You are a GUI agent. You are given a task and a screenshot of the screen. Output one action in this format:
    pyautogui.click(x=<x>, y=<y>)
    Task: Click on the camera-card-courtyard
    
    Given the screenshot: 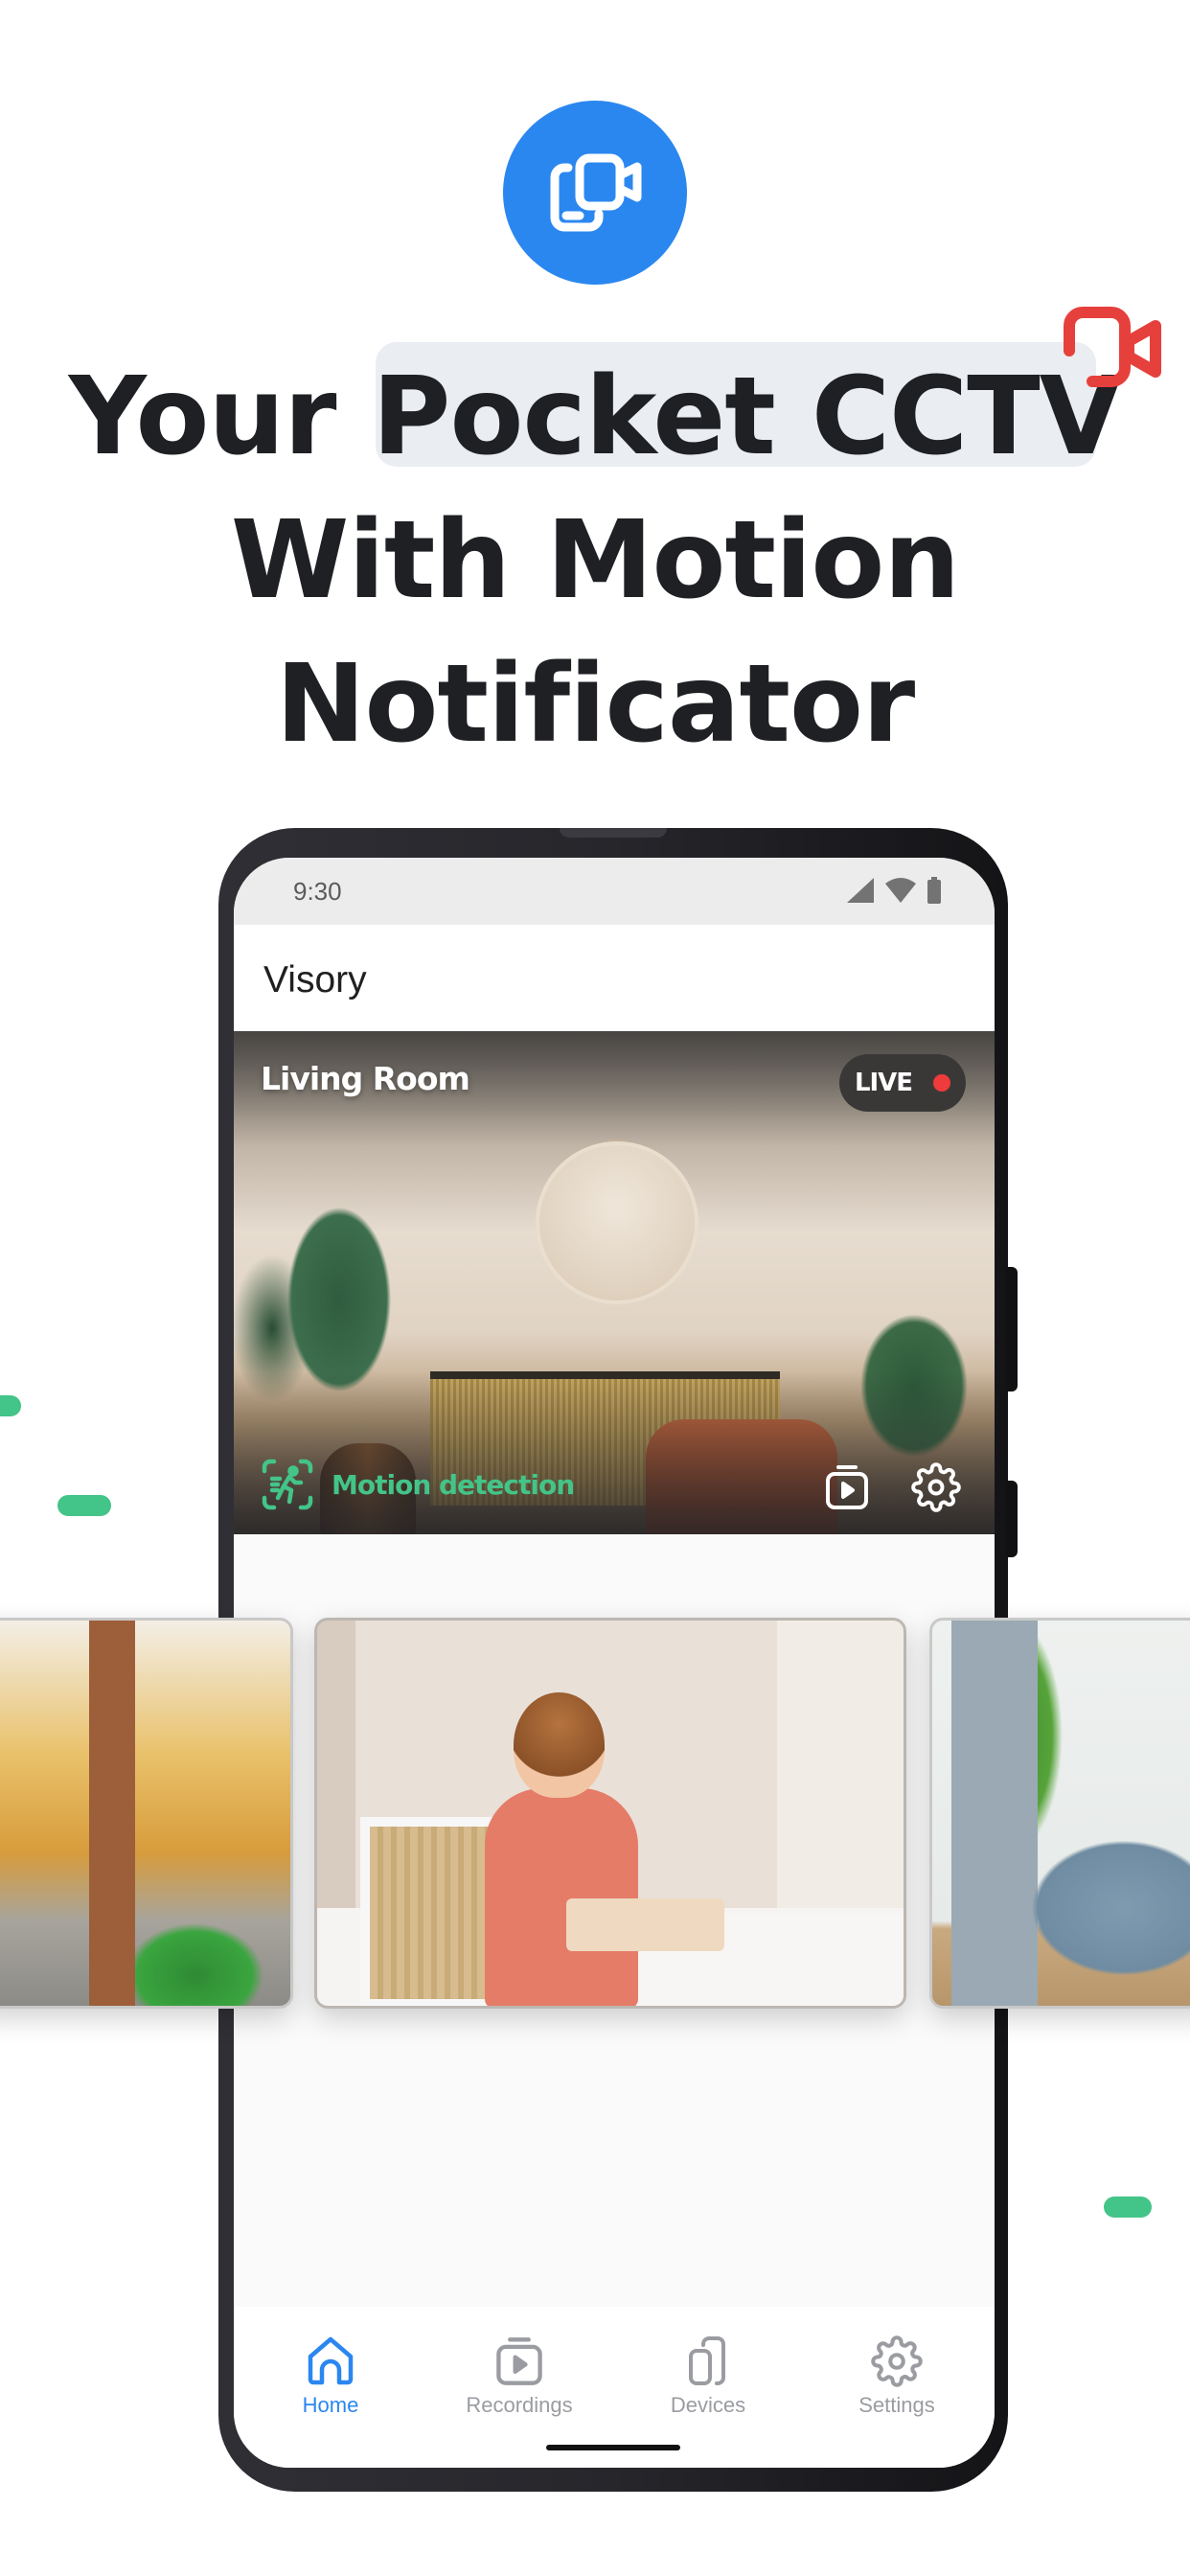 What is the action you would take?
    pyautogui.click(x=147, y=1813)
    